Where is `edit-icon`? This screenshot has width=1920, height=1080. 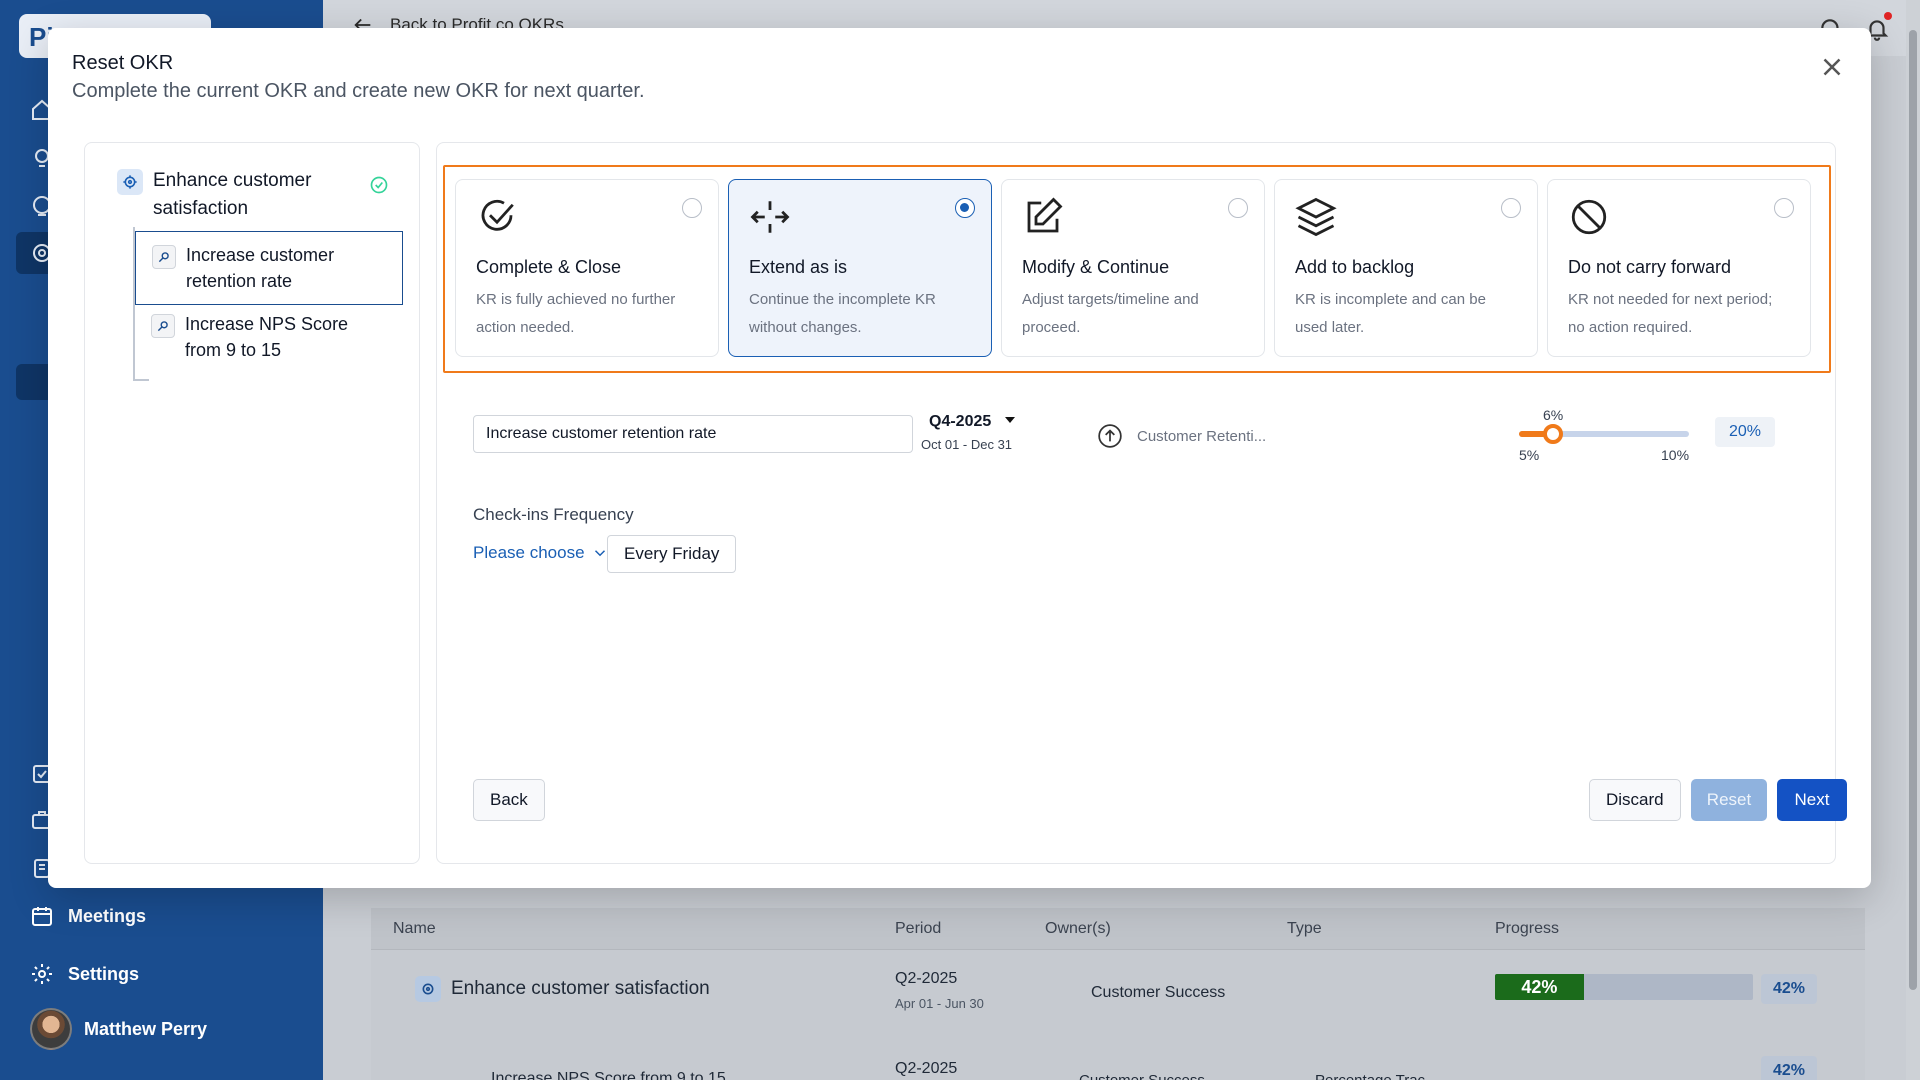
edit-icon is located at coordinates (1045, 215).